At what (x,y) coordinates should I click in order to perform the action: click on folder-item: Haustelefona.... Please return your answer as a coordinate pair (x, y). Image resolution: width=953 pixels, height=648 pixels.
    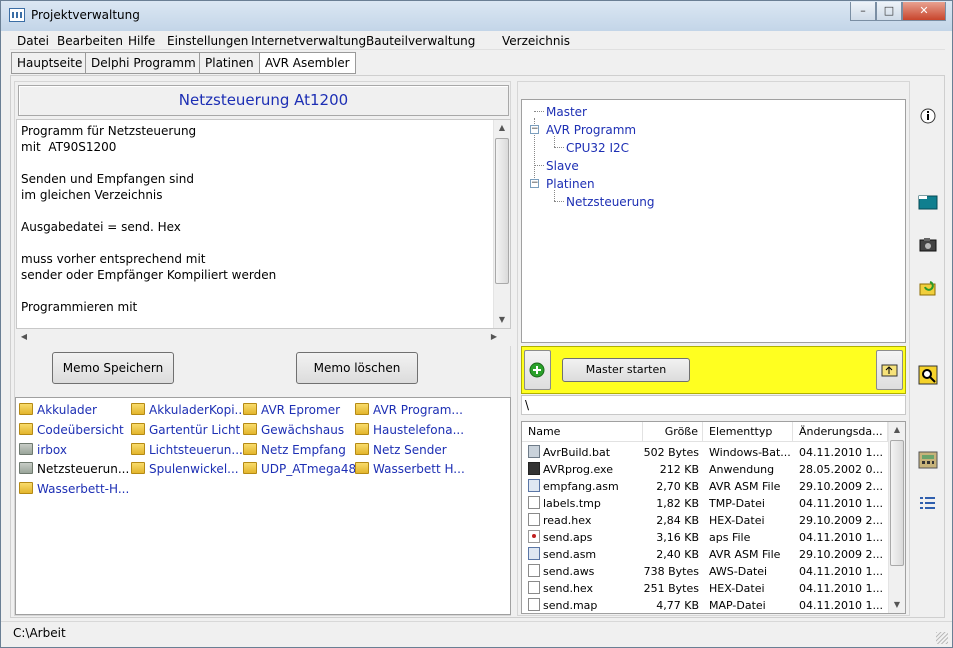
    Looking at the image, I should click on (409, 430).